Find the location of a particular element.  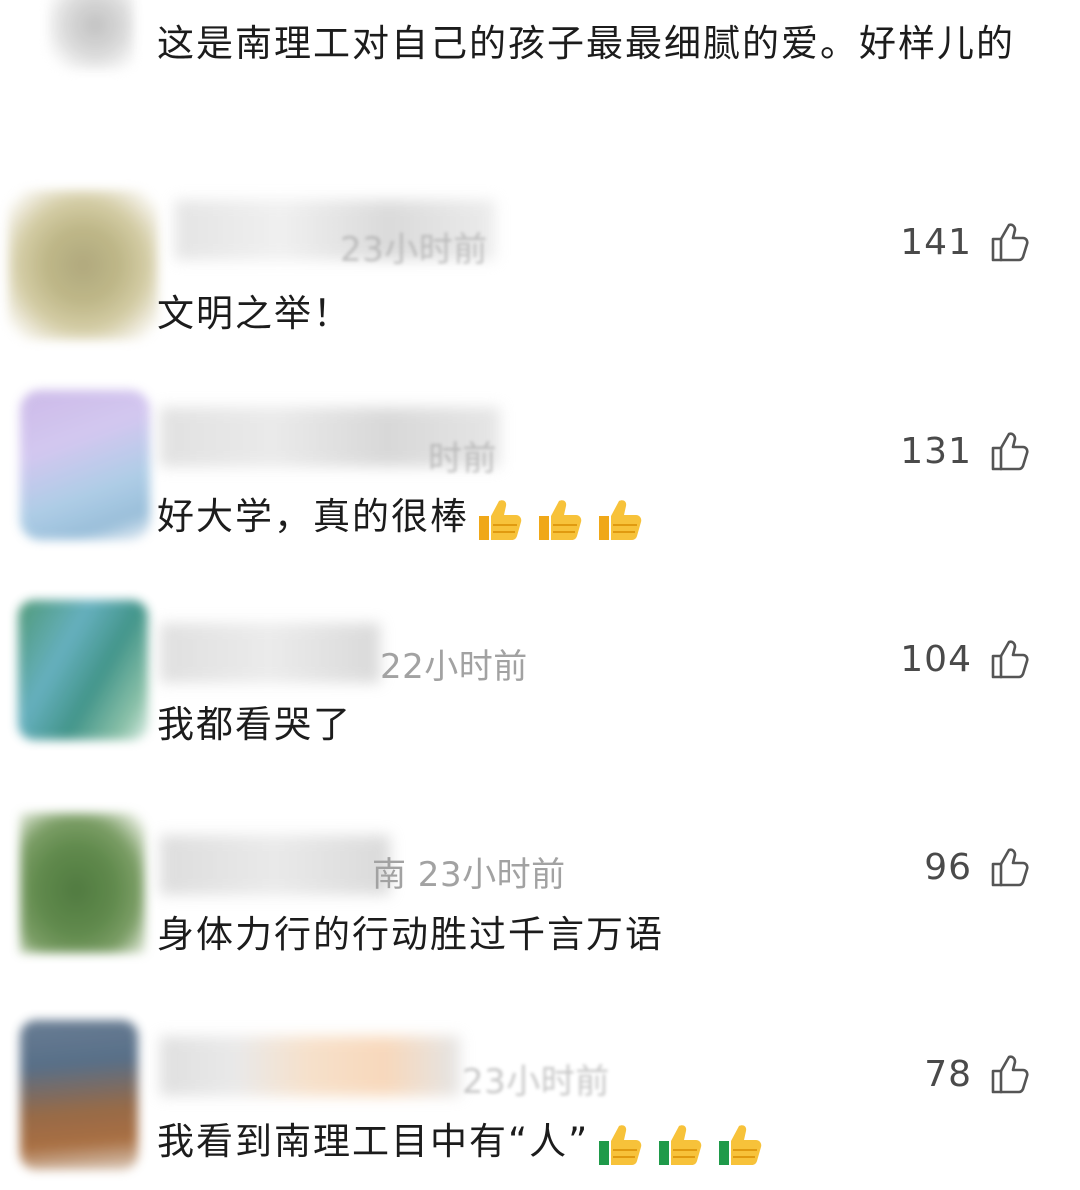

comment-time: 时前 is located at coordinates (462, 459).